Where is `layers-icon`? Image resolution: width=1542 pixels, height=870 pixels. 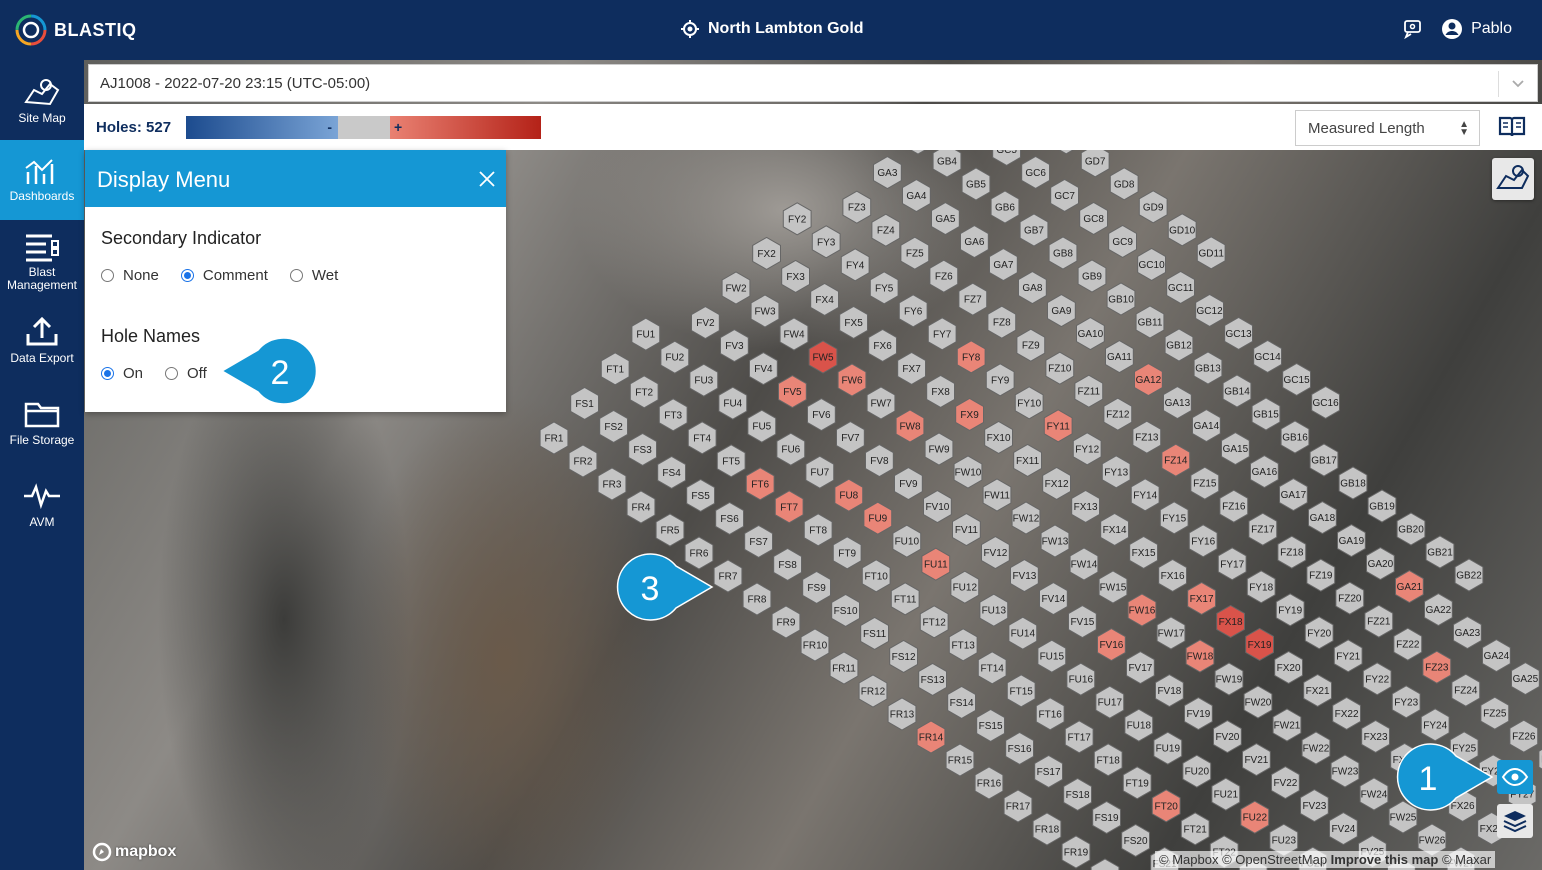
layers-icon is located at coordinates (1515, 822).